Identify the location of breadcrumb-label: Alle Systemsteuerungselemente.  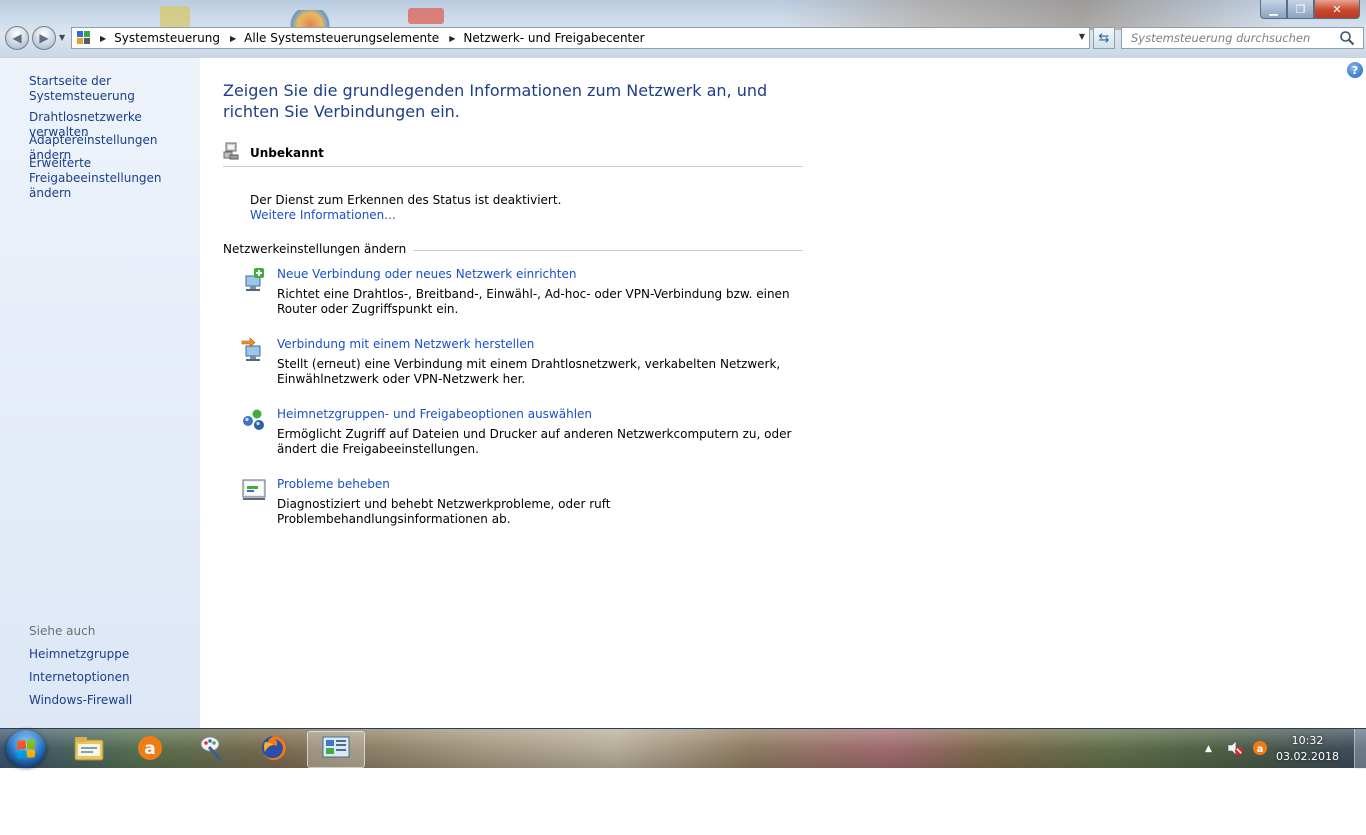
(342, 38).